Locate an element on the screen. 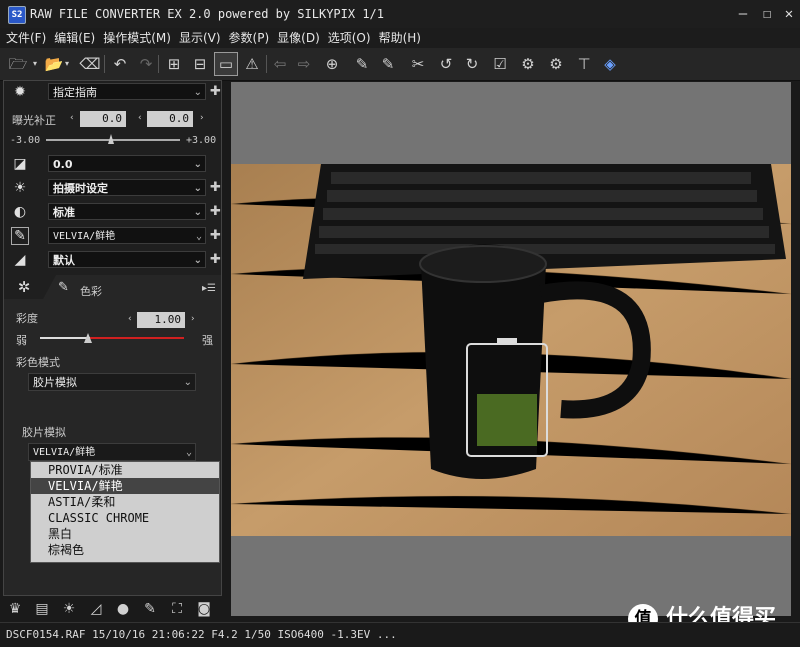  minimize-button: — is located at coordinates (743, 14).